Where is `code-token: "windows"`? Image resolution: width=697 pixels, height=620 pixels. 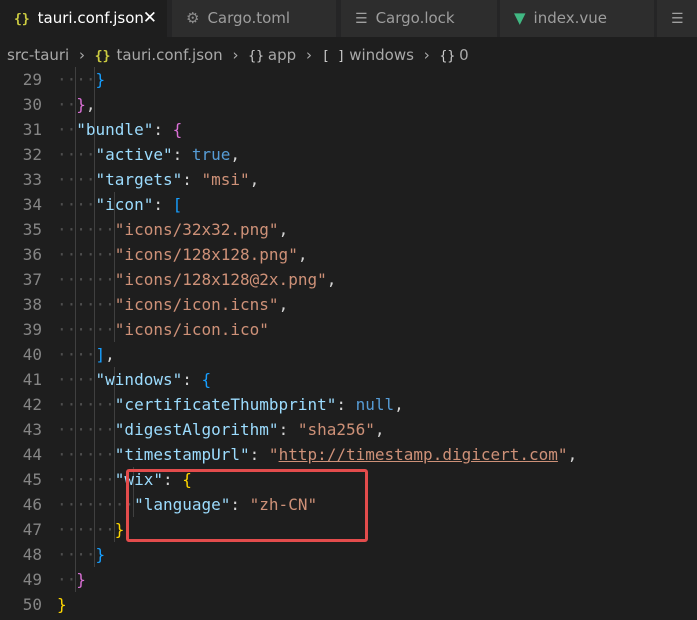 code-token: "windows" is located at coordinates (139, 379).